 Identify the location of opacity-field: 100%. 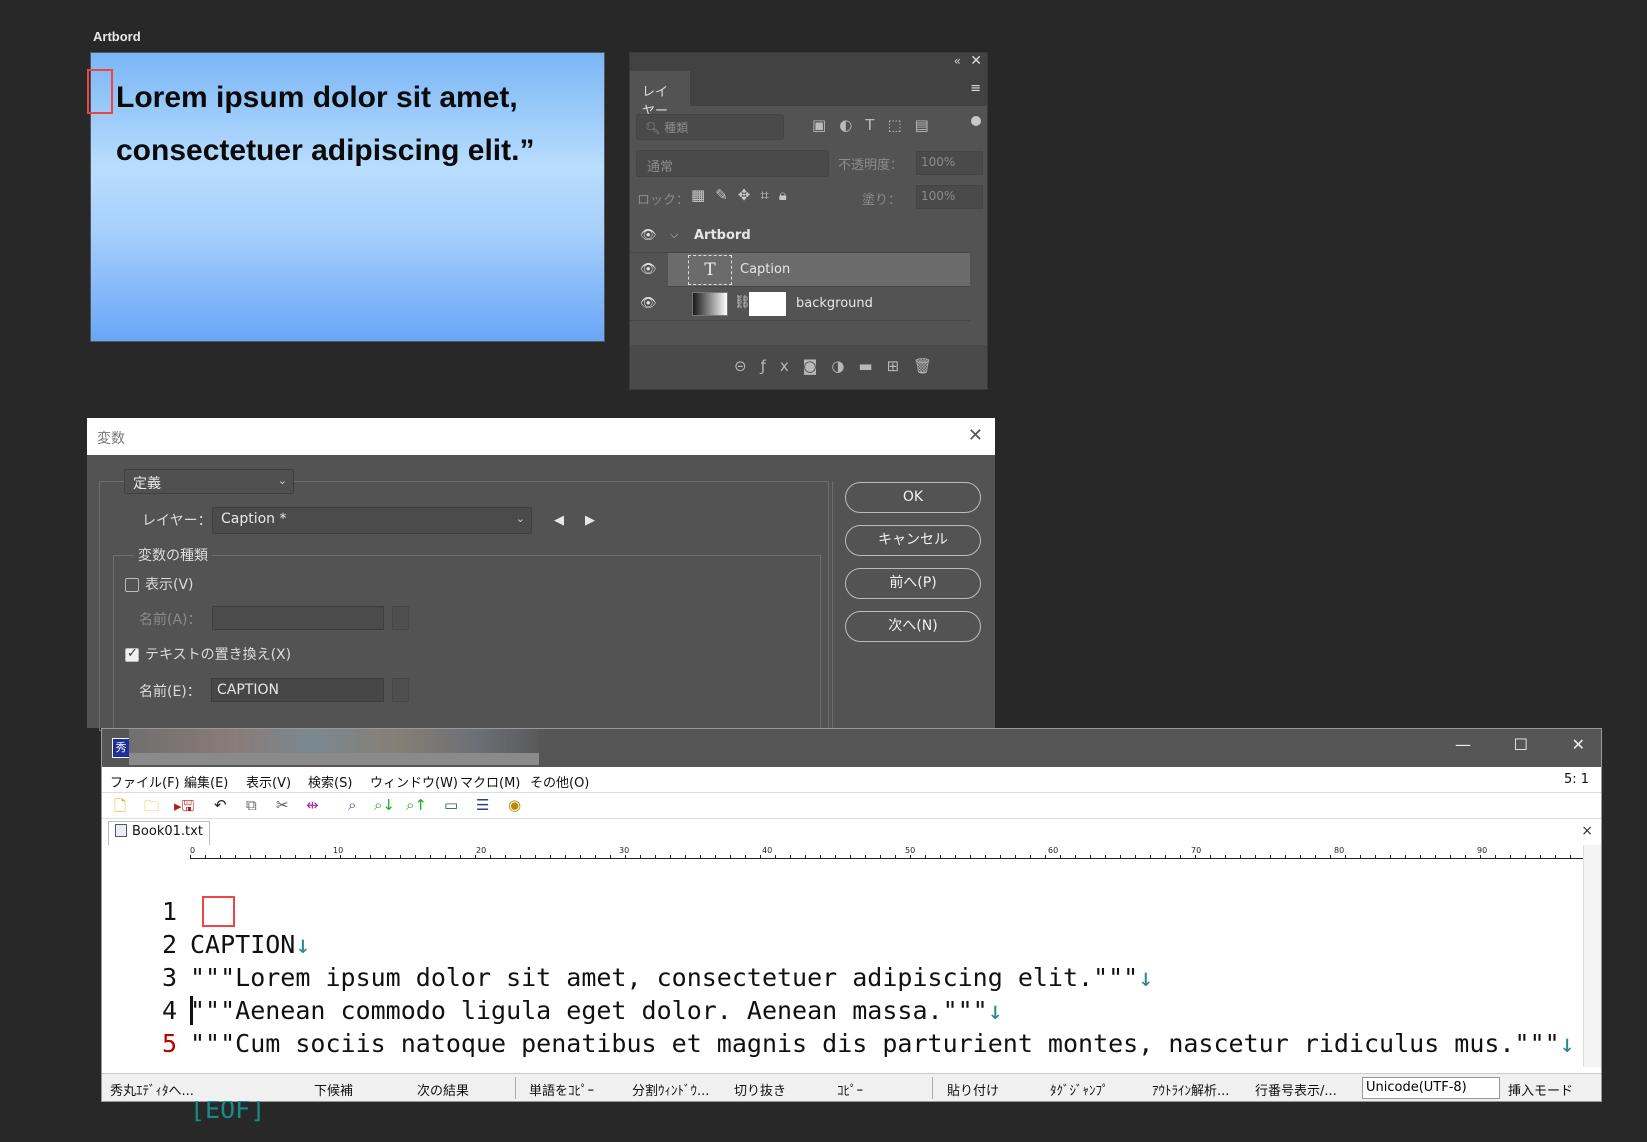
(949, 163).